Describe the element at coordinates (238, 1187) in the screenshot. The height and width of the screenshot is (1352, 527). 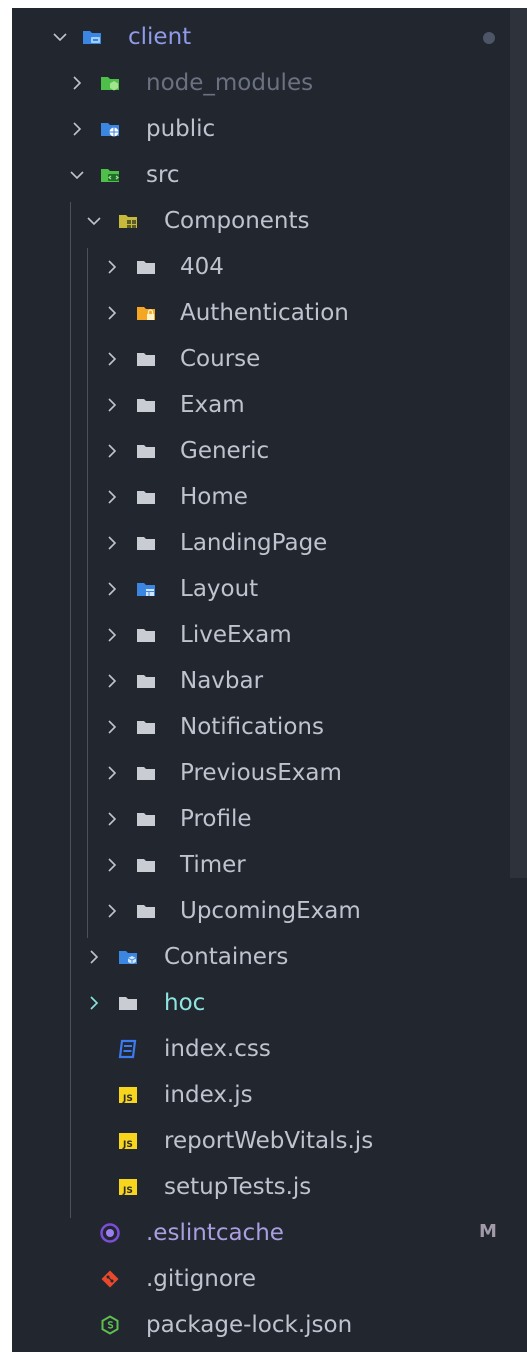
I see `tree-item-label: setupTests.js` at that location.